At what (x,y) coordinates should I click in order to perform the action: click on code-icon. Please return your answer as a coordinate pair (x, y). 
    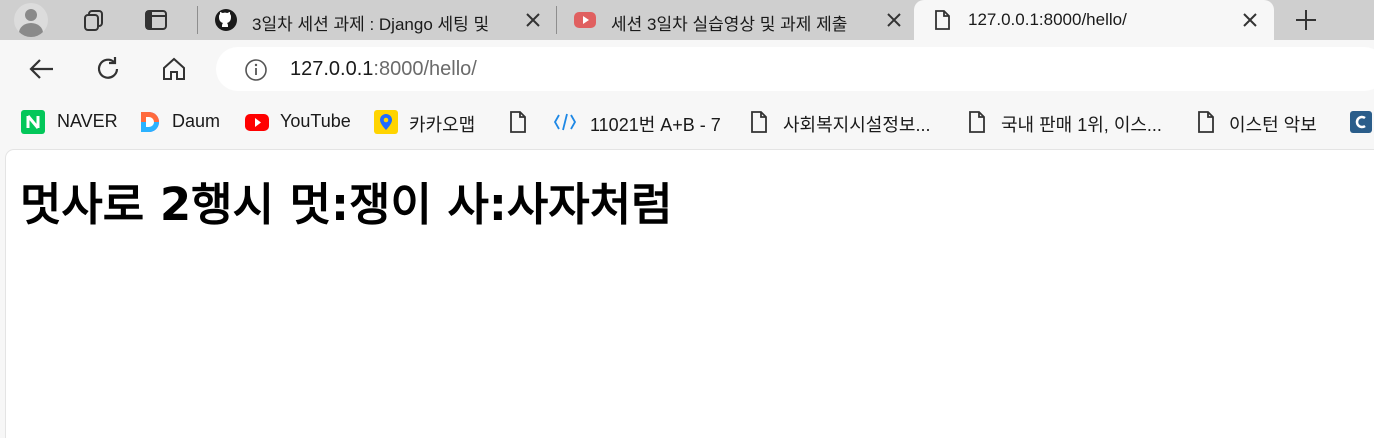
    Looking at the image, I should click on (565, 122).